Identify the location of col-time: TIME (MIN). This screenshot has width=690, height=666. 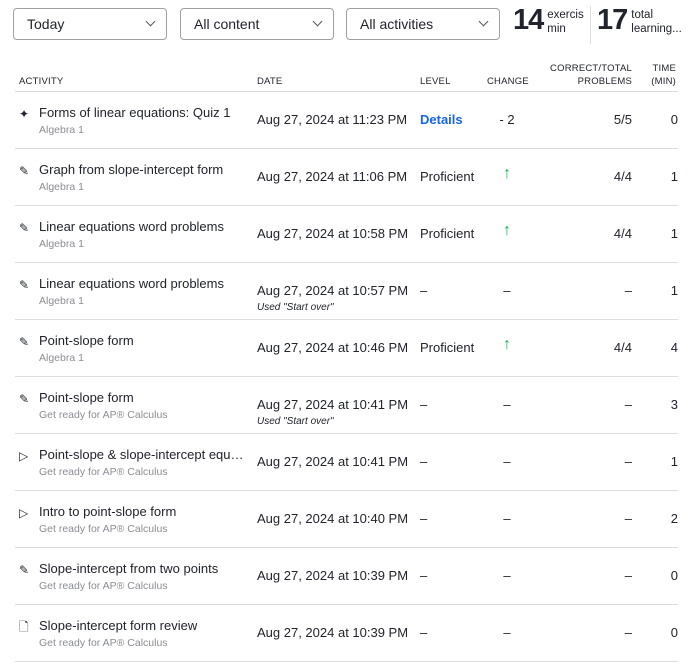
(663, 75).